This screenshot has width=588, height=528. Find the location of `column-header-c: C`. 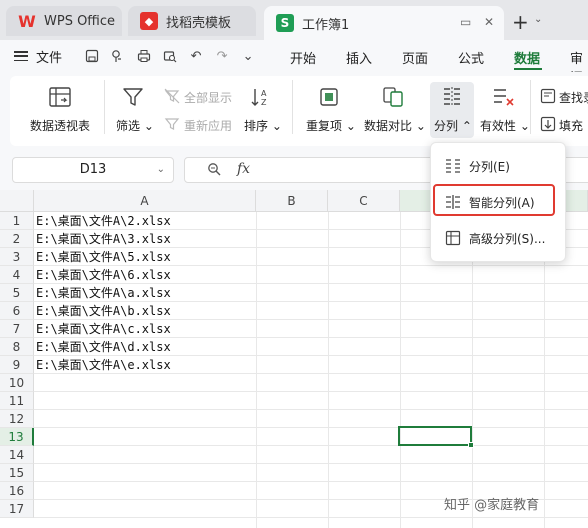

column-header-c: C is located at coordinates (364, 201).